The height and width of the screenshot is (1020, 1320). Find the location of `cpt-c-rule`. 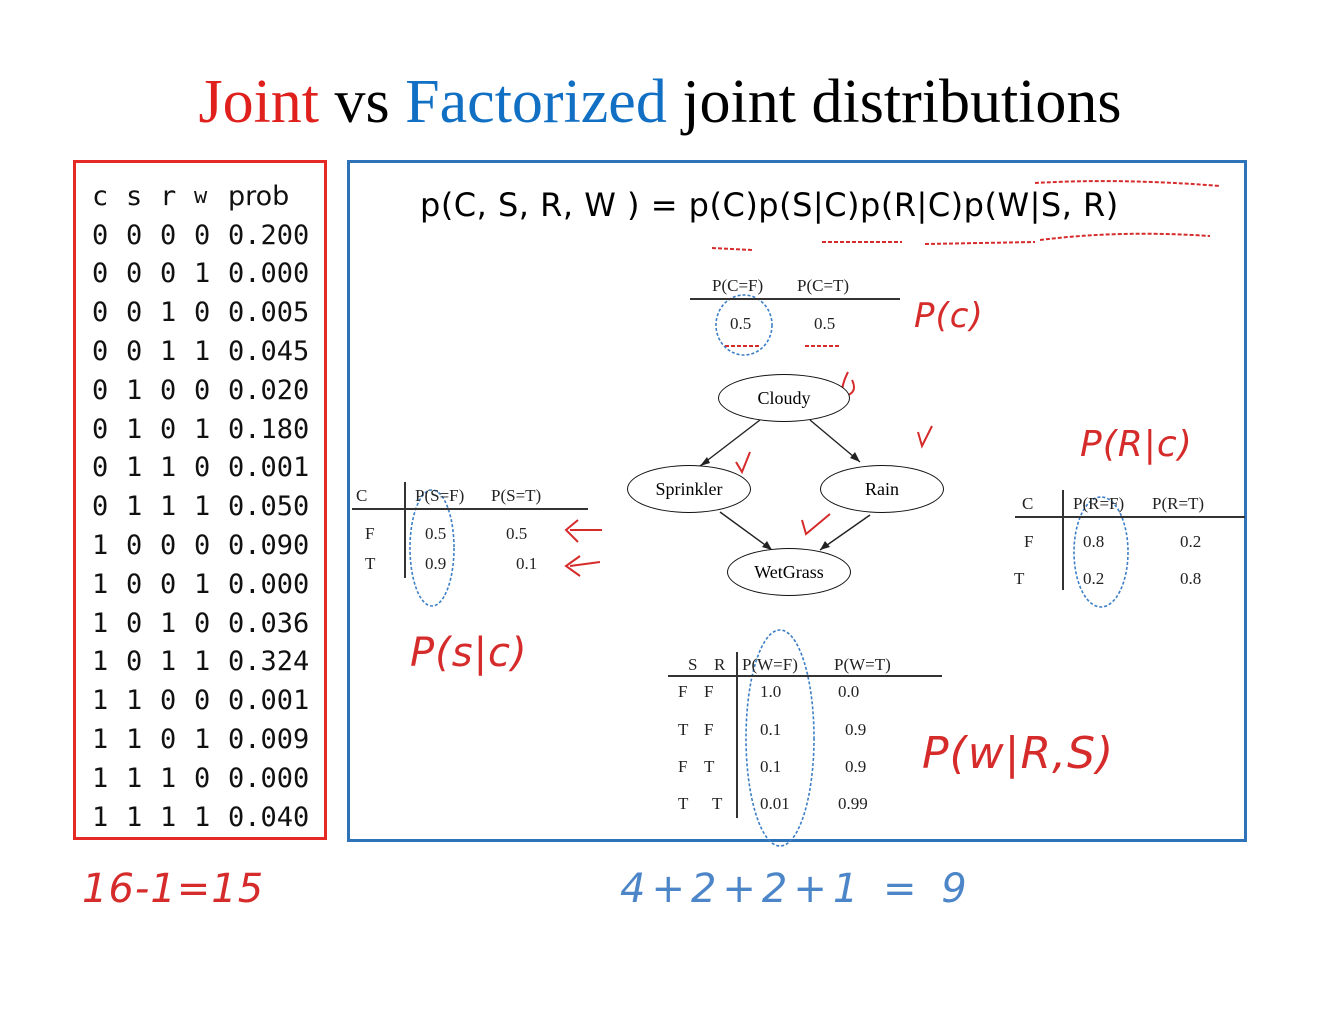

cpt-c-rule is located at coordinates (795, 299).